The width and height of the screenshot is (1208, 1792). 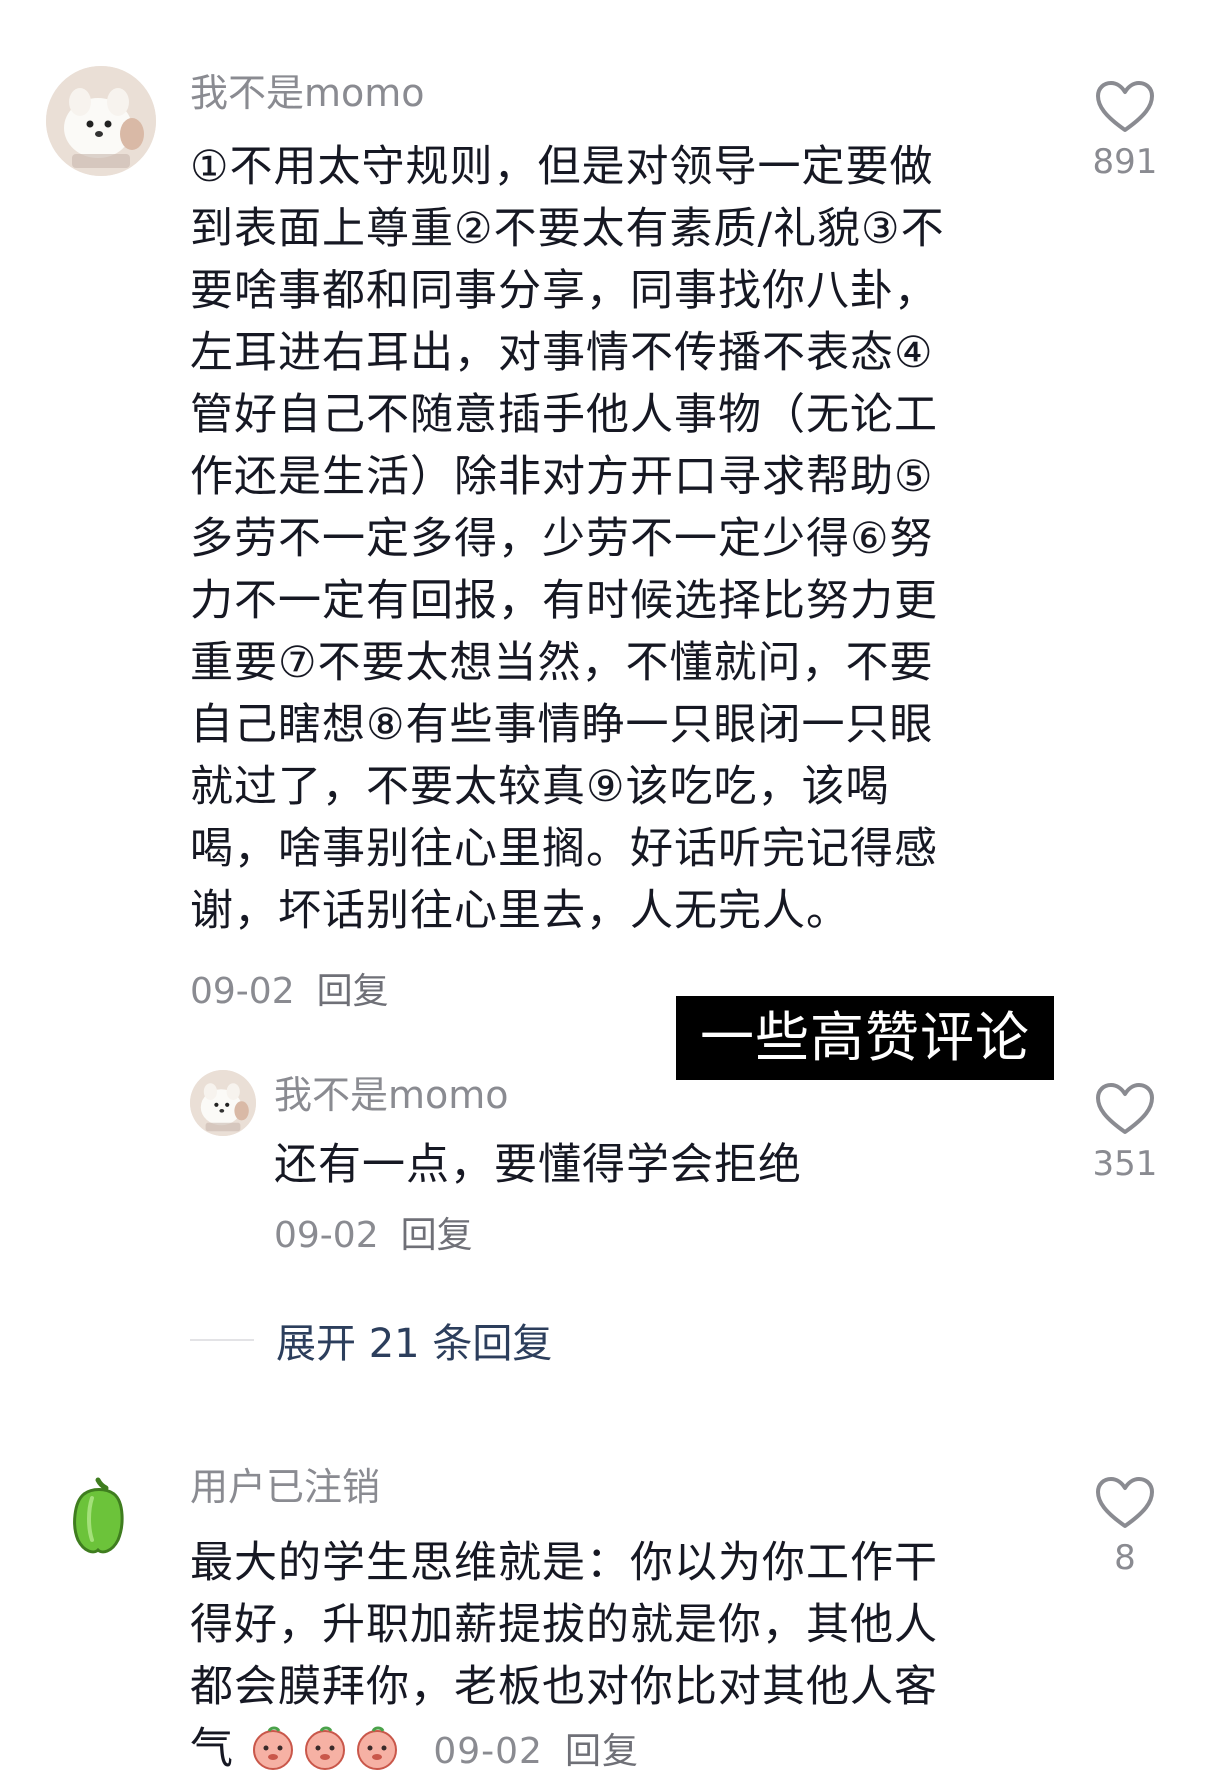 What do you see at coordinates (564, 849) in the screenshot?
I see `comment-text-line: 喝，啥事别往心里搁。好话听完记得感` at bounding box center [564, 849].